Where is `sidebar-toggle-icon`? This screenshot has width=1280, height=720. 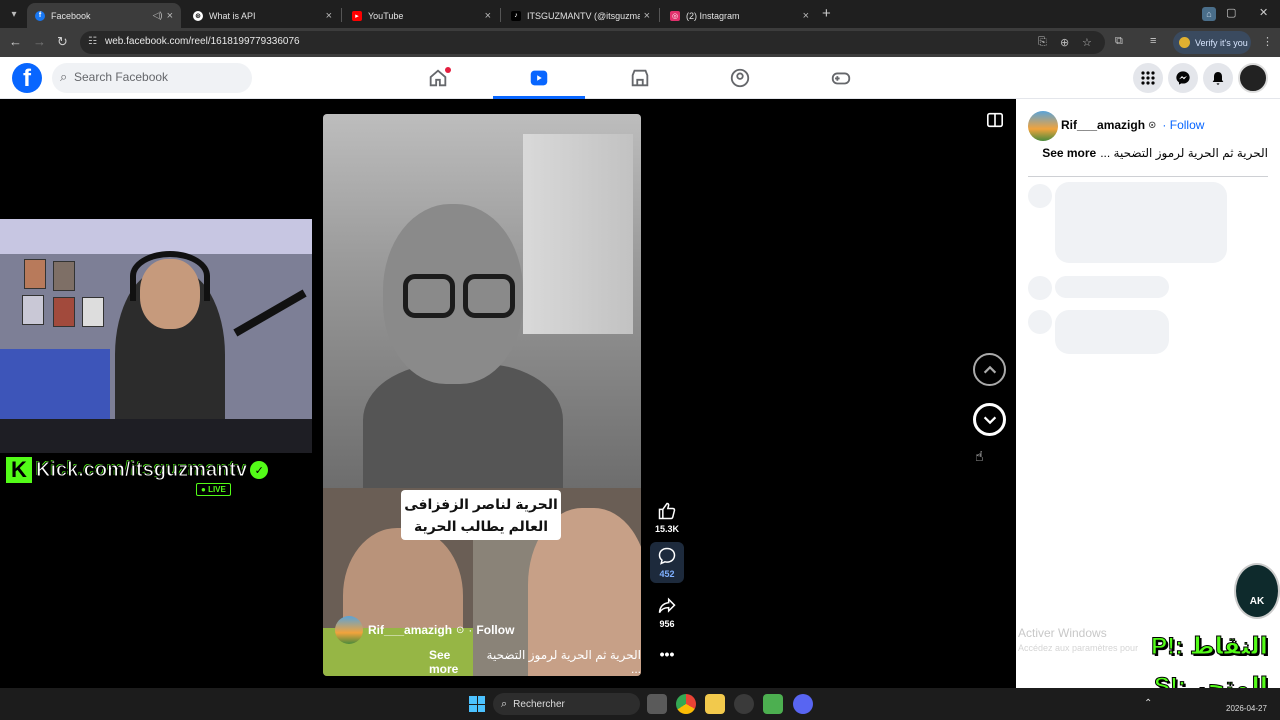 sidebar-toggle-icon is located at coordinates (995, 120).